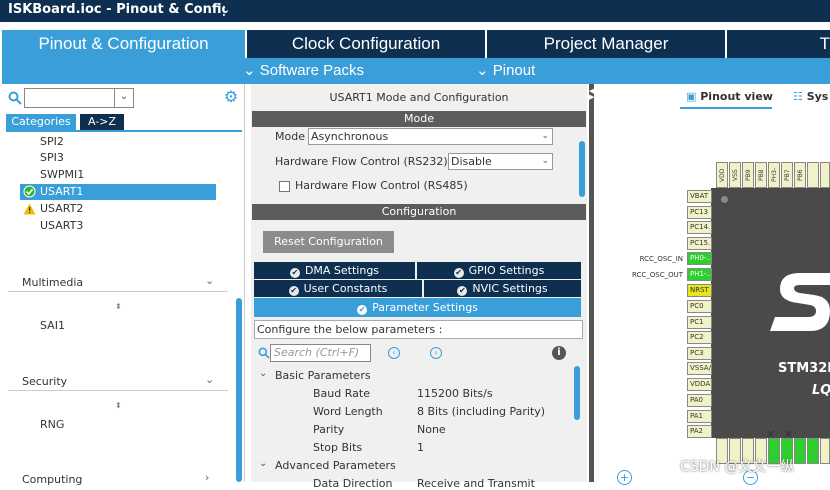 This screenshot has height=490, width=830. I want to click on pin-vss: VSS, so click(735, 175).